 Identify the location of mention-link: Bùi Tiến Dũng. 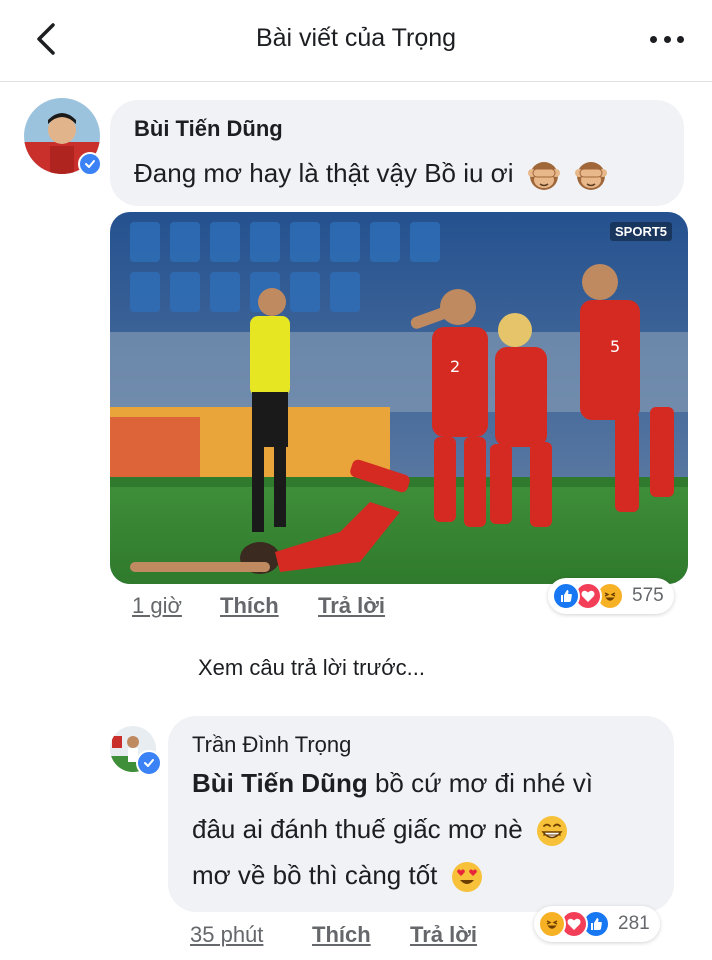
(280, 783).